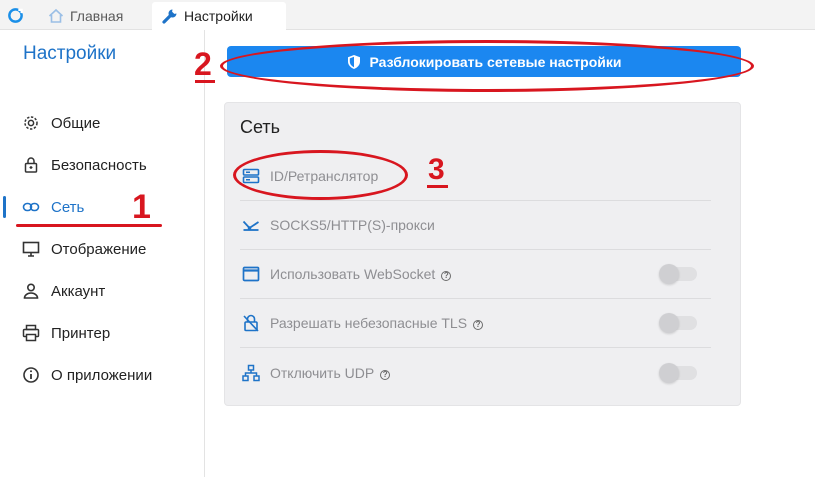 This screenshot has width=815, height=477. What do you see at coordinates (31, 375) in the screenshot?
I see `info-icon` at bounding box center [31, 375].